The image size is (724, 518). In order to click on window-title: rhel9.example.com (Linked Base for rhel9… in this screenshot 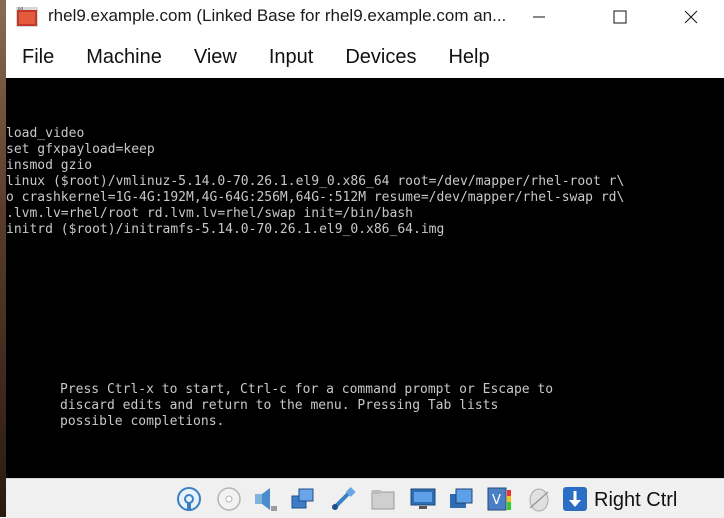, I will do `click(277, 15)`.